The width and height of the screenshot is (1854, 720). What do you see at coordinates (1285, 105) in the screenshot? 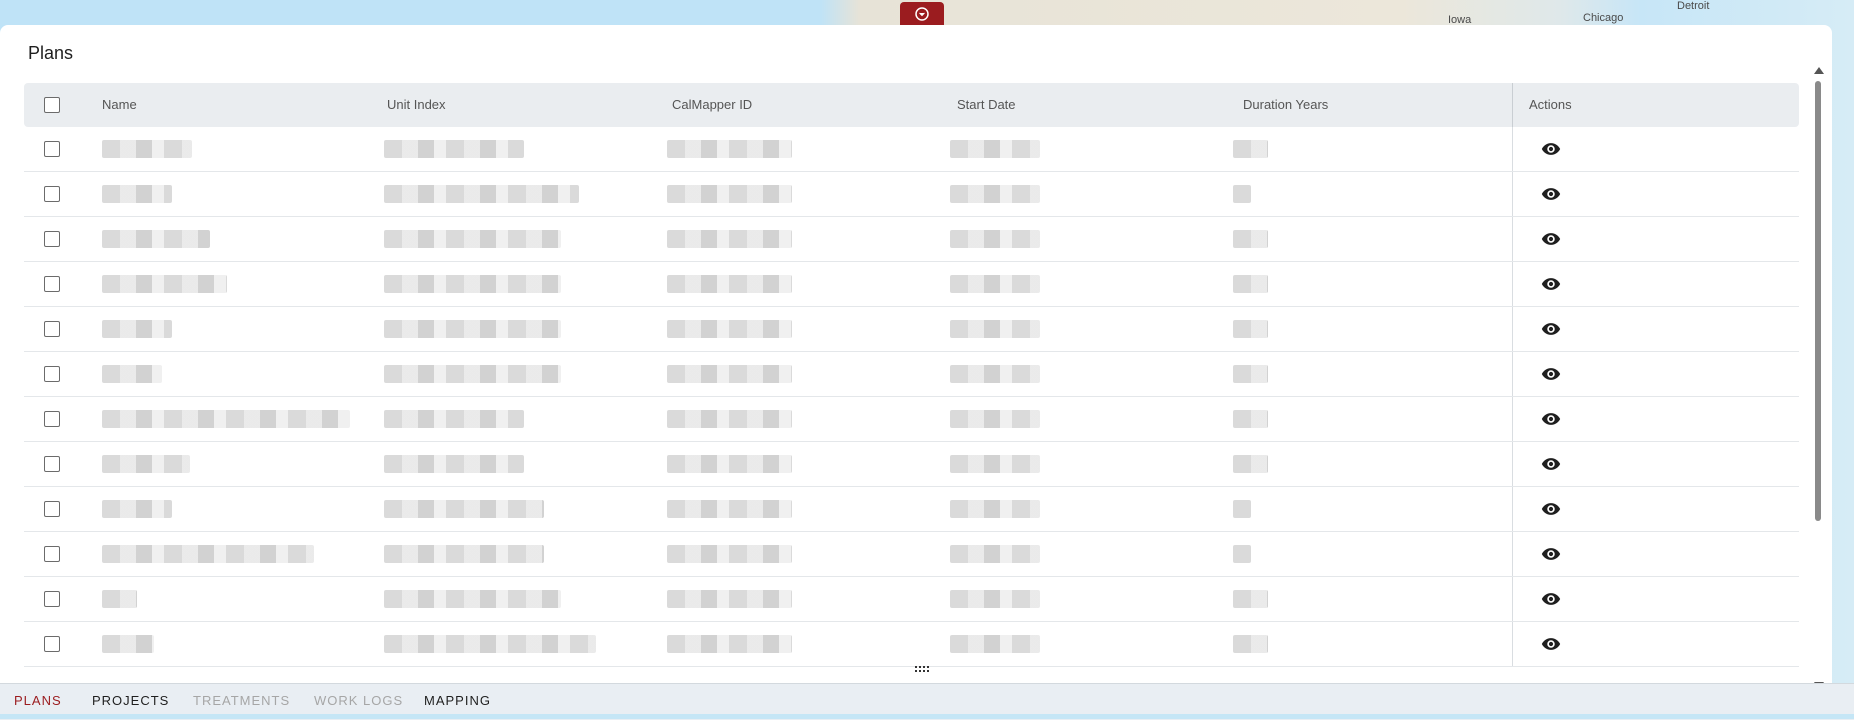
I see `column-header-duration-years: Duration Years` at bounding box center [1285, 105].